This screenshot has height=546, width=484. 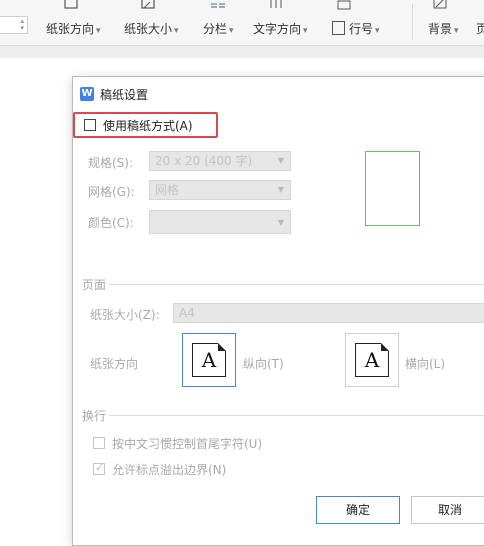 I want to click on portrait-page-icon: A, so click(x=209, y=360).